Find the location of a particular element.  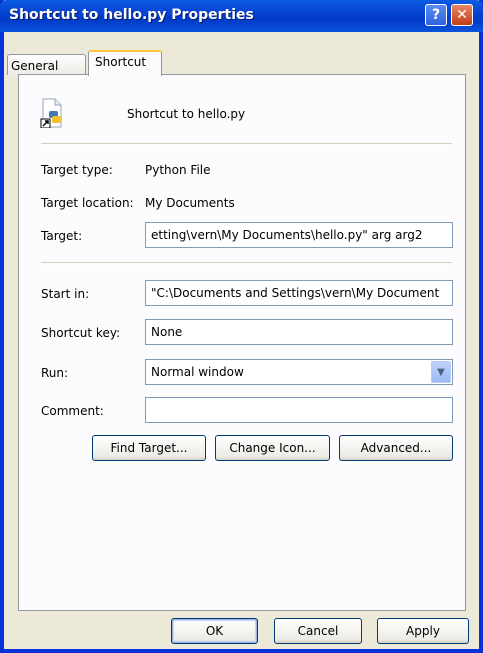

target-location-value: My Documents is located at coordinates (190, 203).